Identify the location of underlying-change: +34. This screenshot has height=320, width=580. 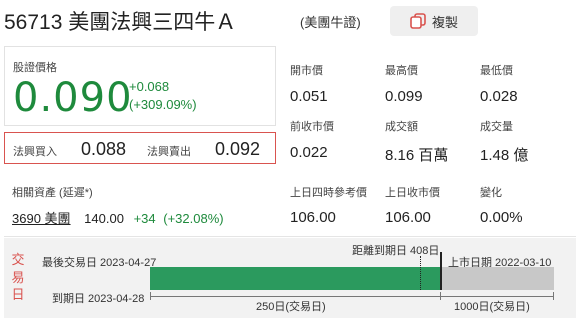
(144, 218).